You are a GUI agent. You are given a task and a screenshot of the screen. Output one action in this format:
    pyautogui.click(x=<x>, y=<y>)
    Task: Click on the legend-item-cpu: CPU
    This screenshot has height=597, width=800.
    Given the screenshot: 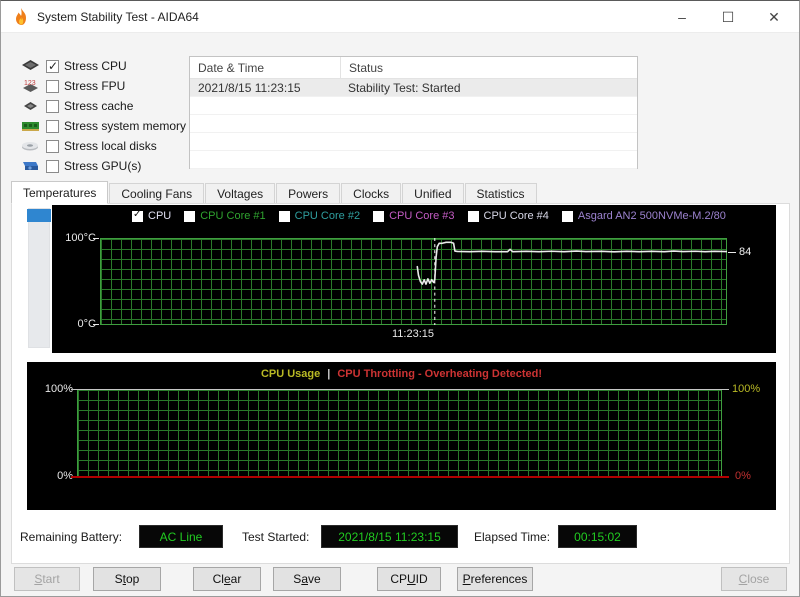 What is the action you would take?
    pyautogui.click(x=152, y=215)
    